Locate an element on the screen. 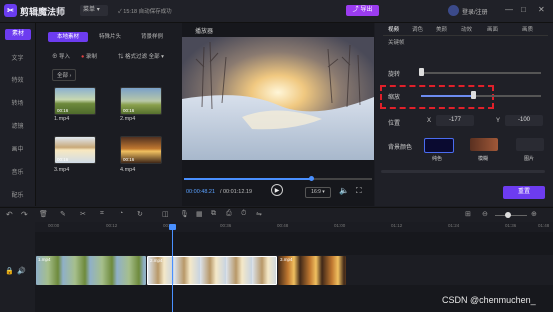 The height and width of the screenshot is (312, 553). rotate-label: 旋转 is located at coordinates (394, 75).